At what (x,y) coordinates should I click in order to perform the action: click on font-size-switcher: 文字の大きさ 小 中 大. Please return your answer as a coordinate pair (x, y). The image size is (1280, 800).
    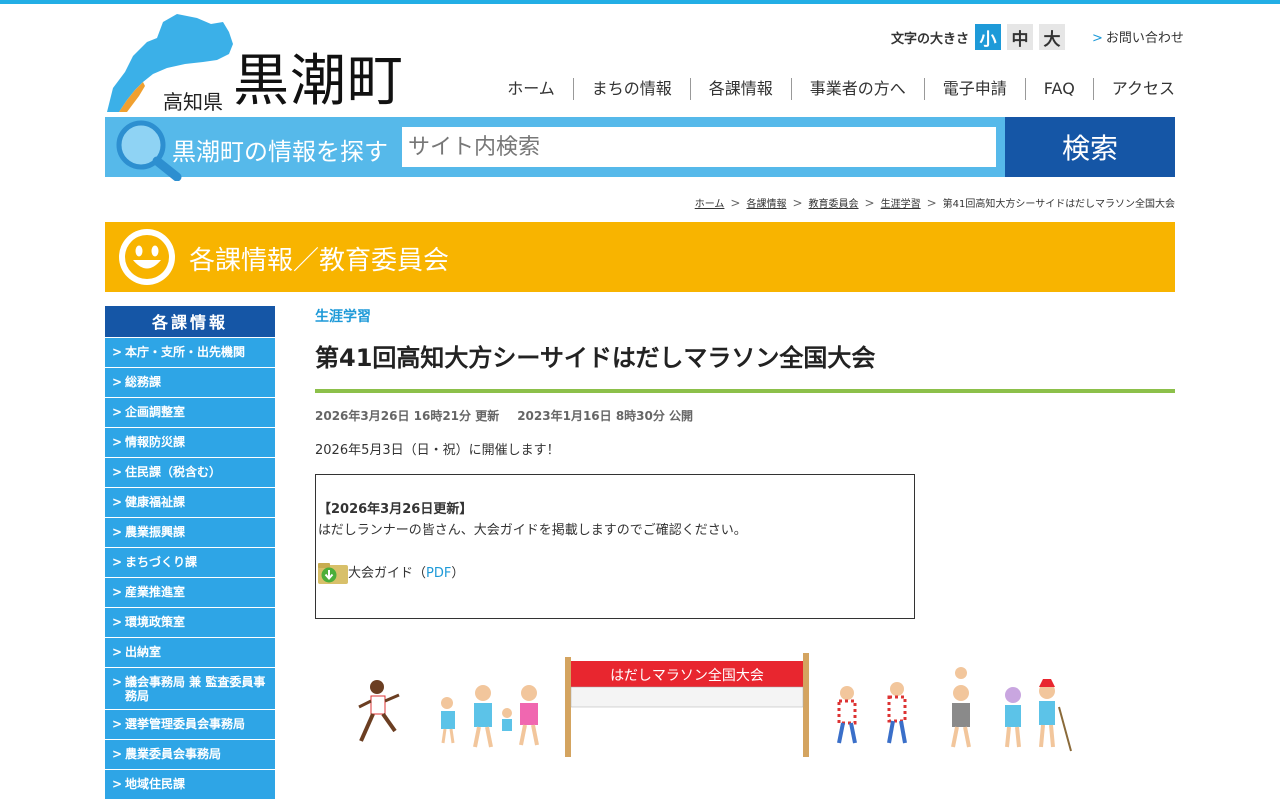
    Looking at the image, I should click on (981, 37).